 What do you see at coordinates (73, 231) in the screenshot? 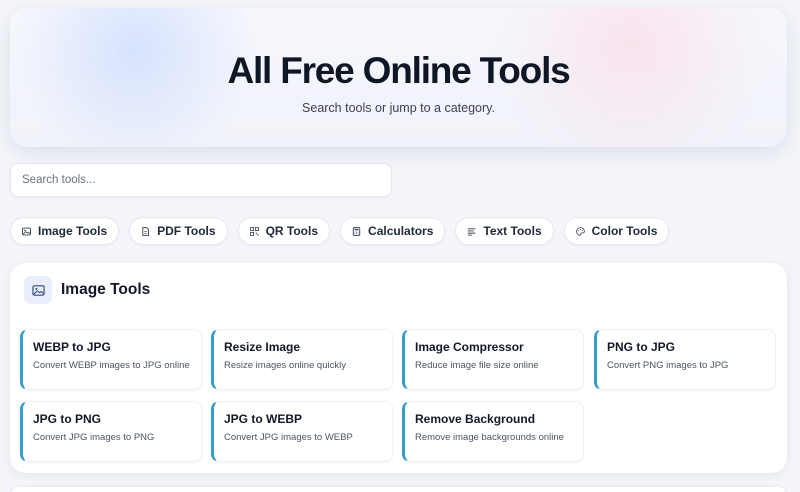
I see `chip-label: Image Tools` at bounding box center [73, 231].